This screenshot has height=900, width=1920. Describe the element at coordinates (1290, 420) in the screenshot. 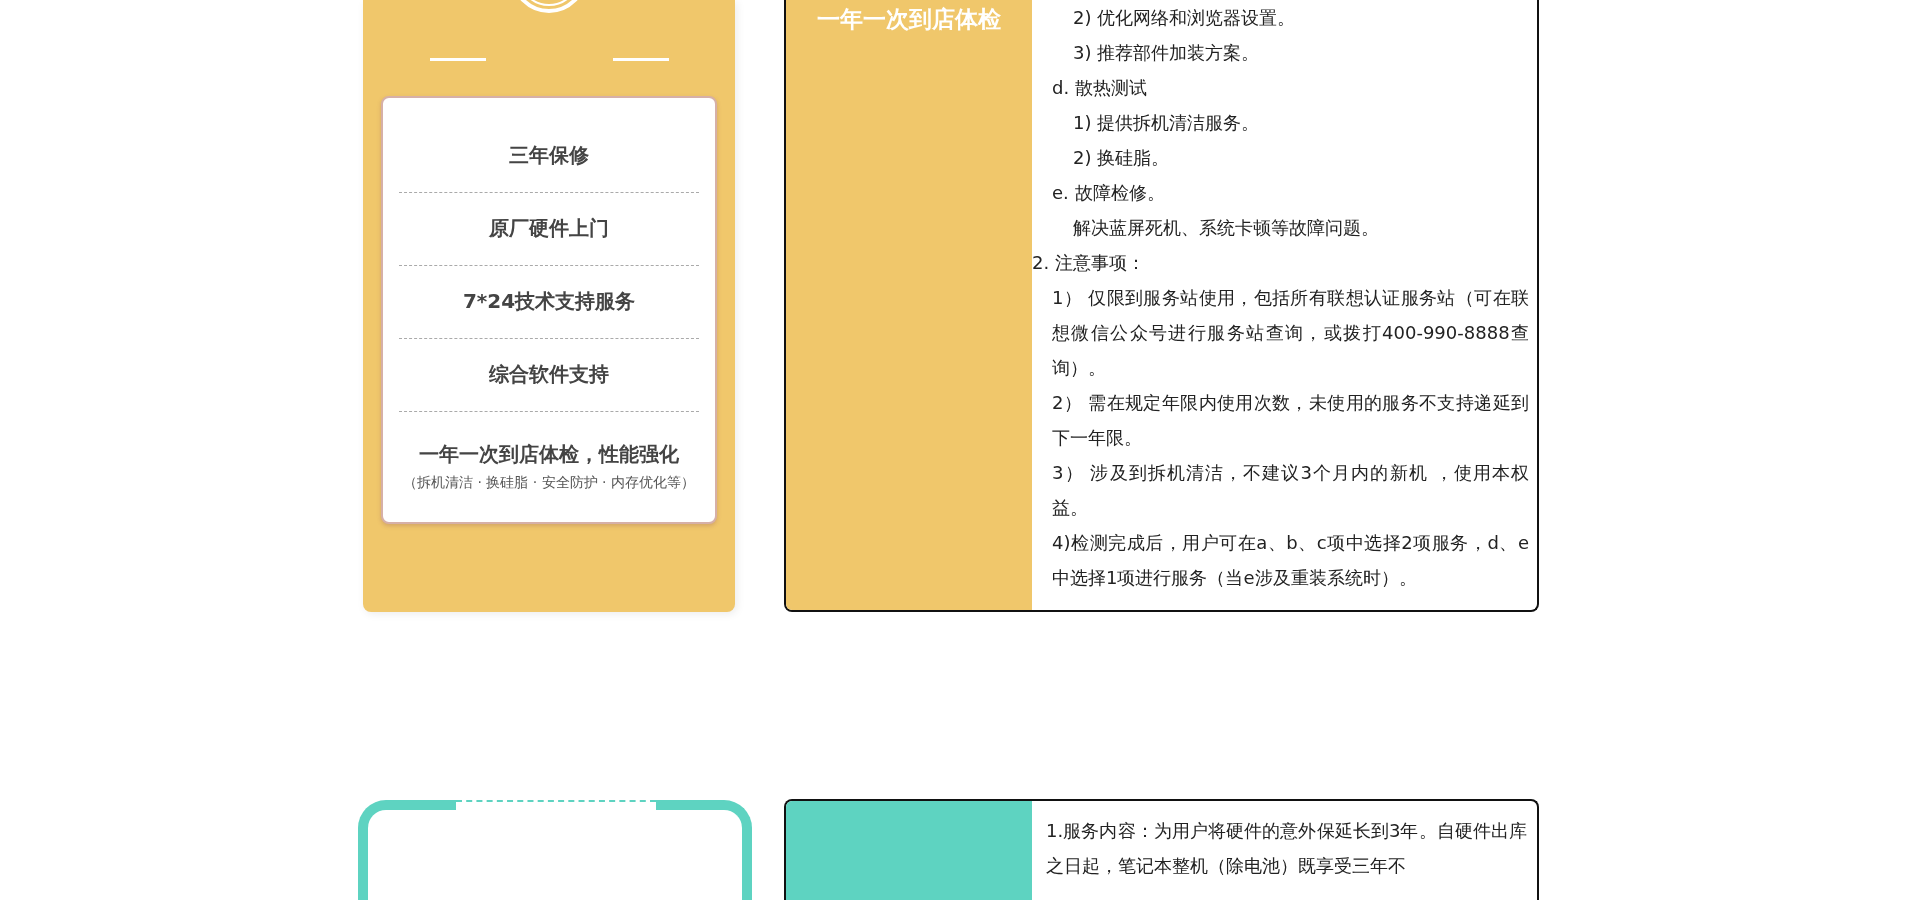

I see `detail-text: 2） 需在规定年限内使用次数，未使用的服务不支持递延到下一年限。` at that location.